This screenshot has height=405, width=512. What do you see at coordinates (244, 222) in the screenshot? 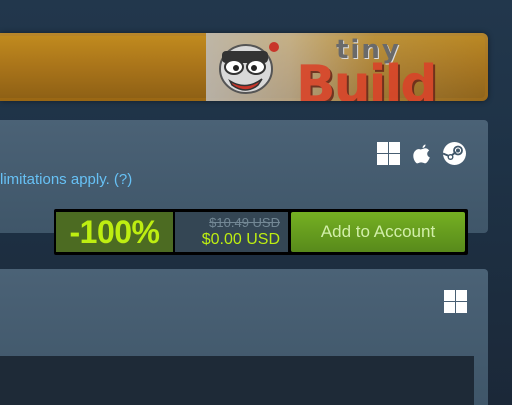
I see `original-price: $10.49 USD` at bounding box center [244, 222].